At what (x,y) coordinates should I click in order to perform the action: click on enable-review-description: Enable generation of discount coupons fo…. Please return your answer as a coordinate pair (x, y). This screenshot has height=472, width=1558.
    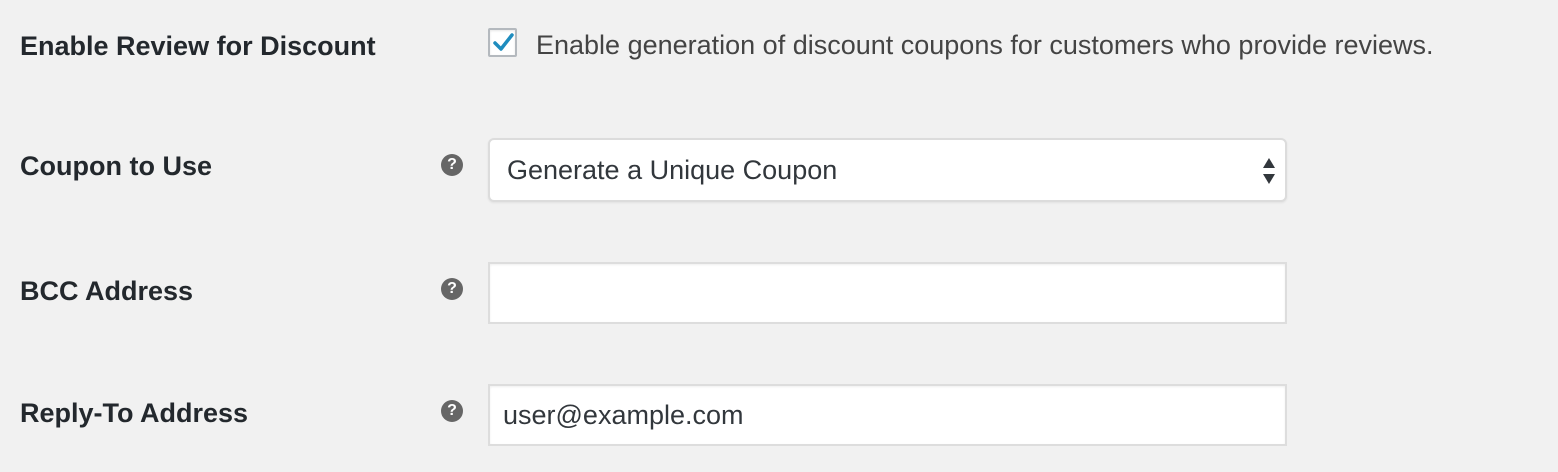
    Looking at the image, I should click on (985, 45).